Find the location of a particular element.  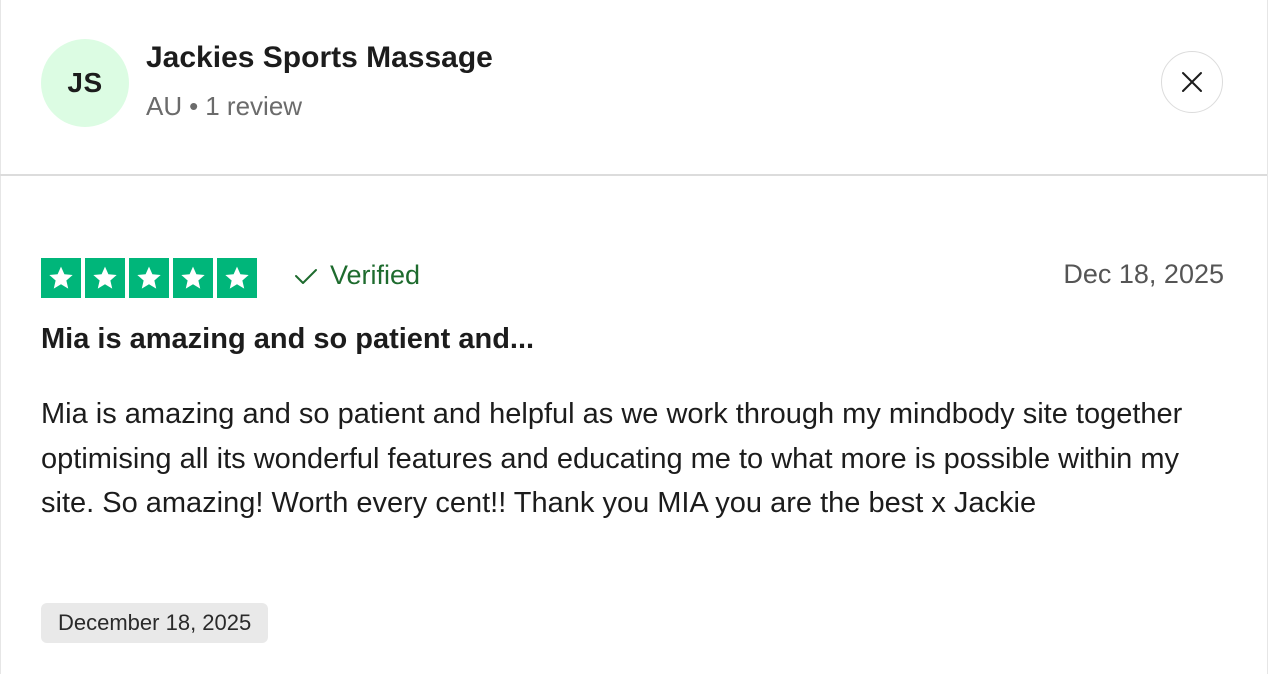

avatar-initials: JS is located at coordinates (85, 82).